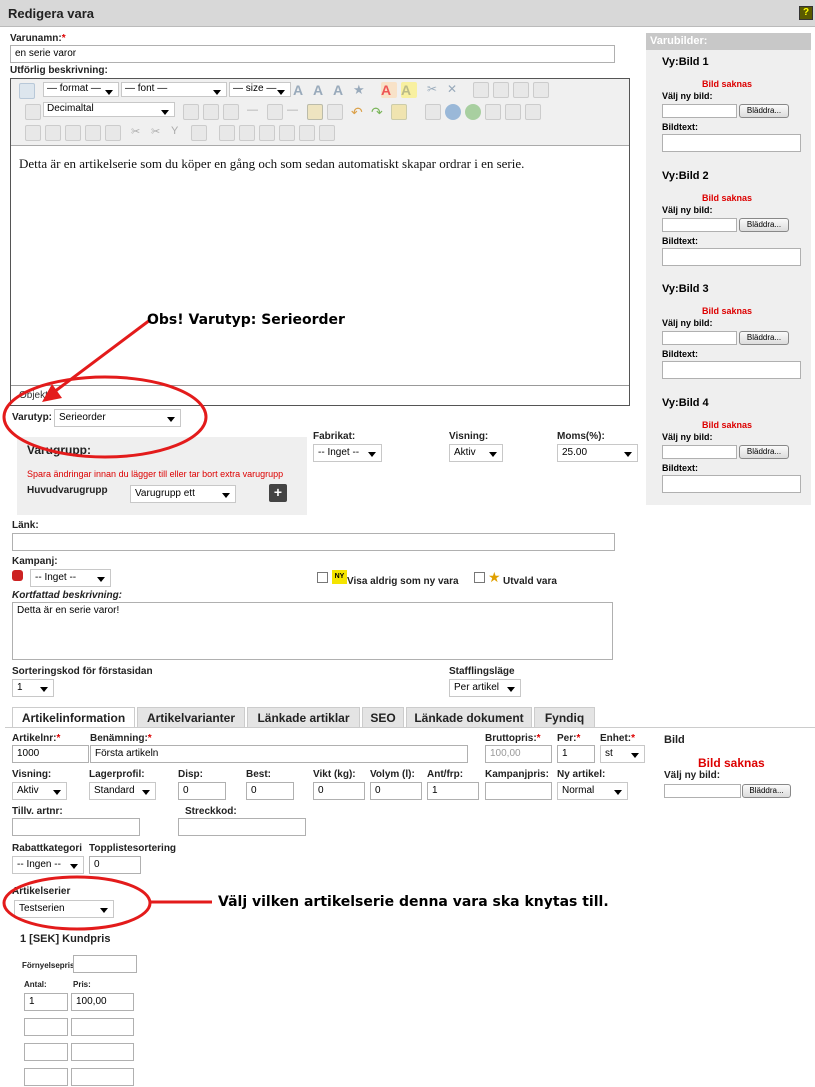 The width and height of the screenshot is (815, 1087). Describe the element at coordinates (107, 624) in the screenshot. I see `annotation-overlay` at that location.